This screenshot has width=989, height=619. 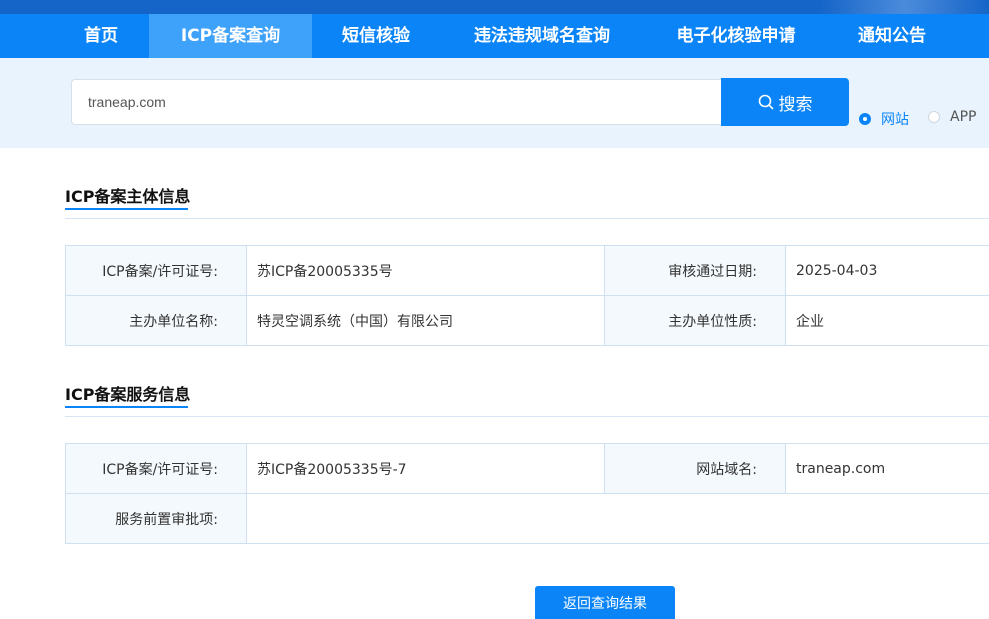 I want to click on subject-info-title: ICP备案主体信息, so click(x=128, y=196).